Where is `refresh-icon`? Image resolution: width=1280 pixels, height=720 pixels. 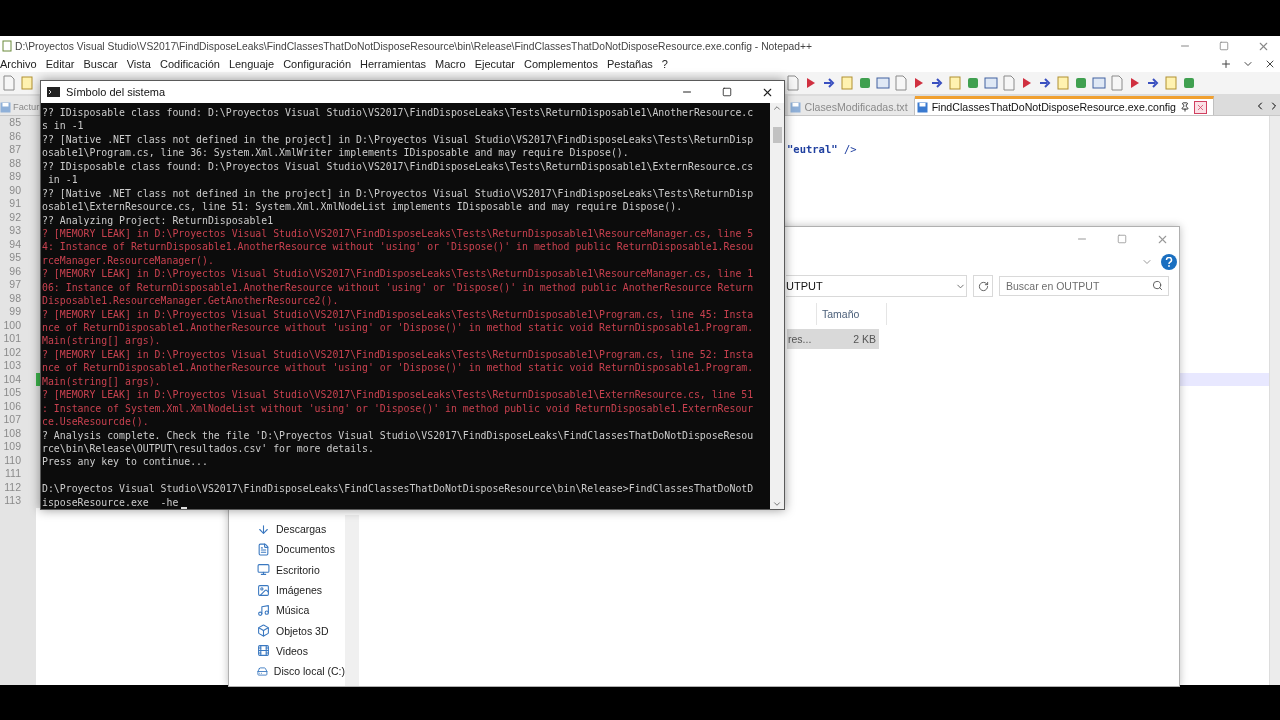 refresh-icon is located at coordinates (983, 286).